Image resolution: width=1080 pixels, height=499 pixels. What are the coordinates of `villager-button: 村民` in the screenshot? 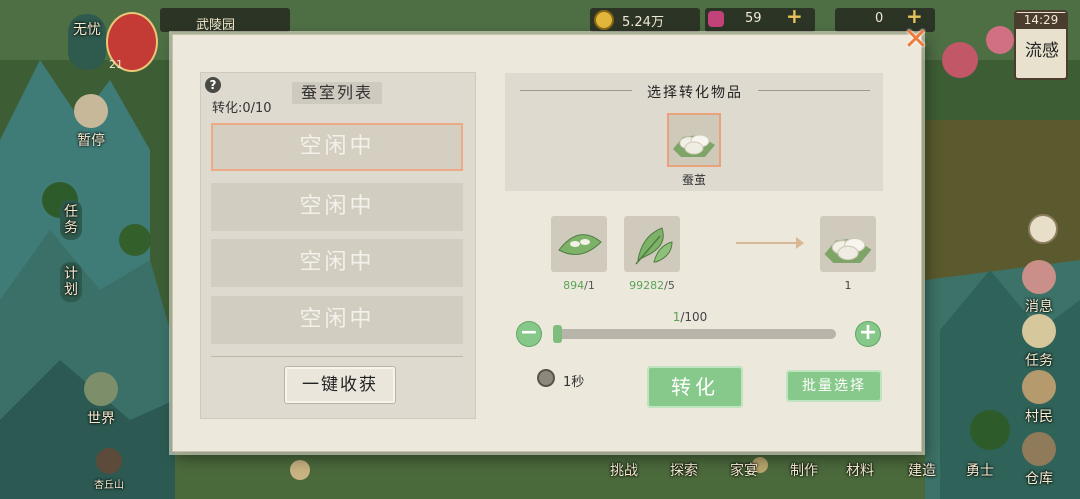 It's located at (1039, 398).